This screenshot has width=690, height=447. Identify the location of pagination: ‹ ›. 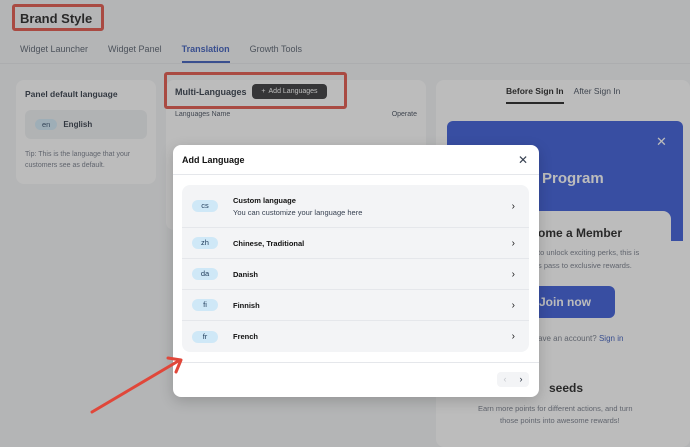
(513, 379).